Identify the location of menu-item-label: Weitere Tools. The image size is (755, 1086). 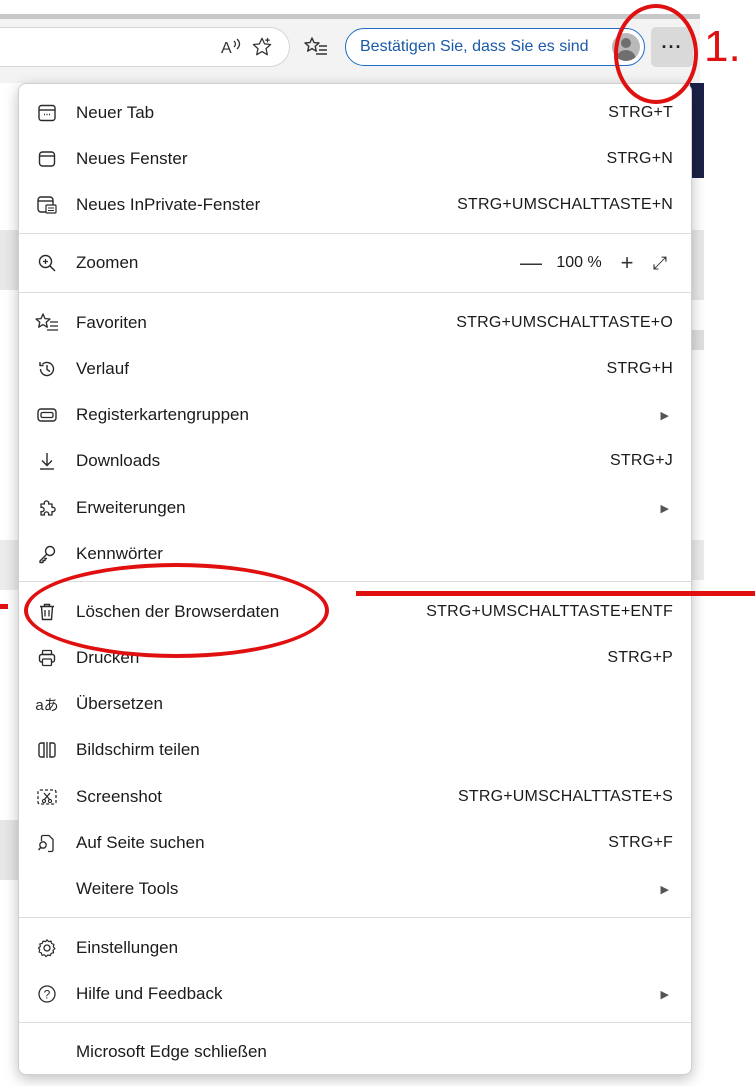
(127, 888).